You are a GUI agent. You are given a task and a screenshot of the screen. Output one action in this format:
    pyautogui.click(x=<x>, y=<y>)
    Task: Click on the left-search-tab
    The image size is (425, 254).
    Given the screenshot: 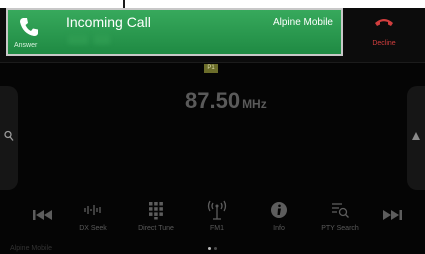 What is the action you would take?
    pyautogui.click(x=9, y=138)
    